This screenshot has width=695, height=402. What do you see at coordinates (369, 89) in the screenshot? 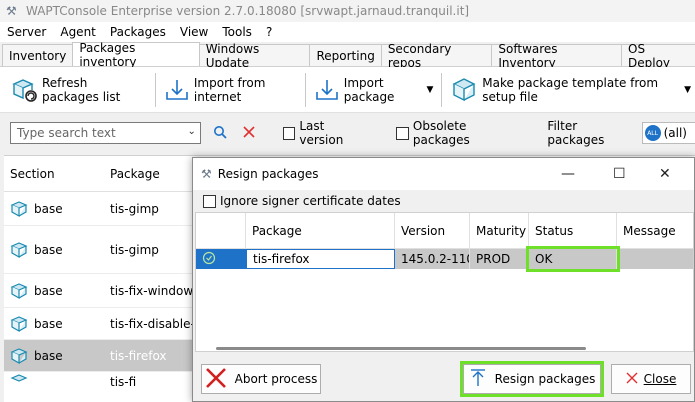
I see `import-package-label: Import package` at bounding box center [369, 89].